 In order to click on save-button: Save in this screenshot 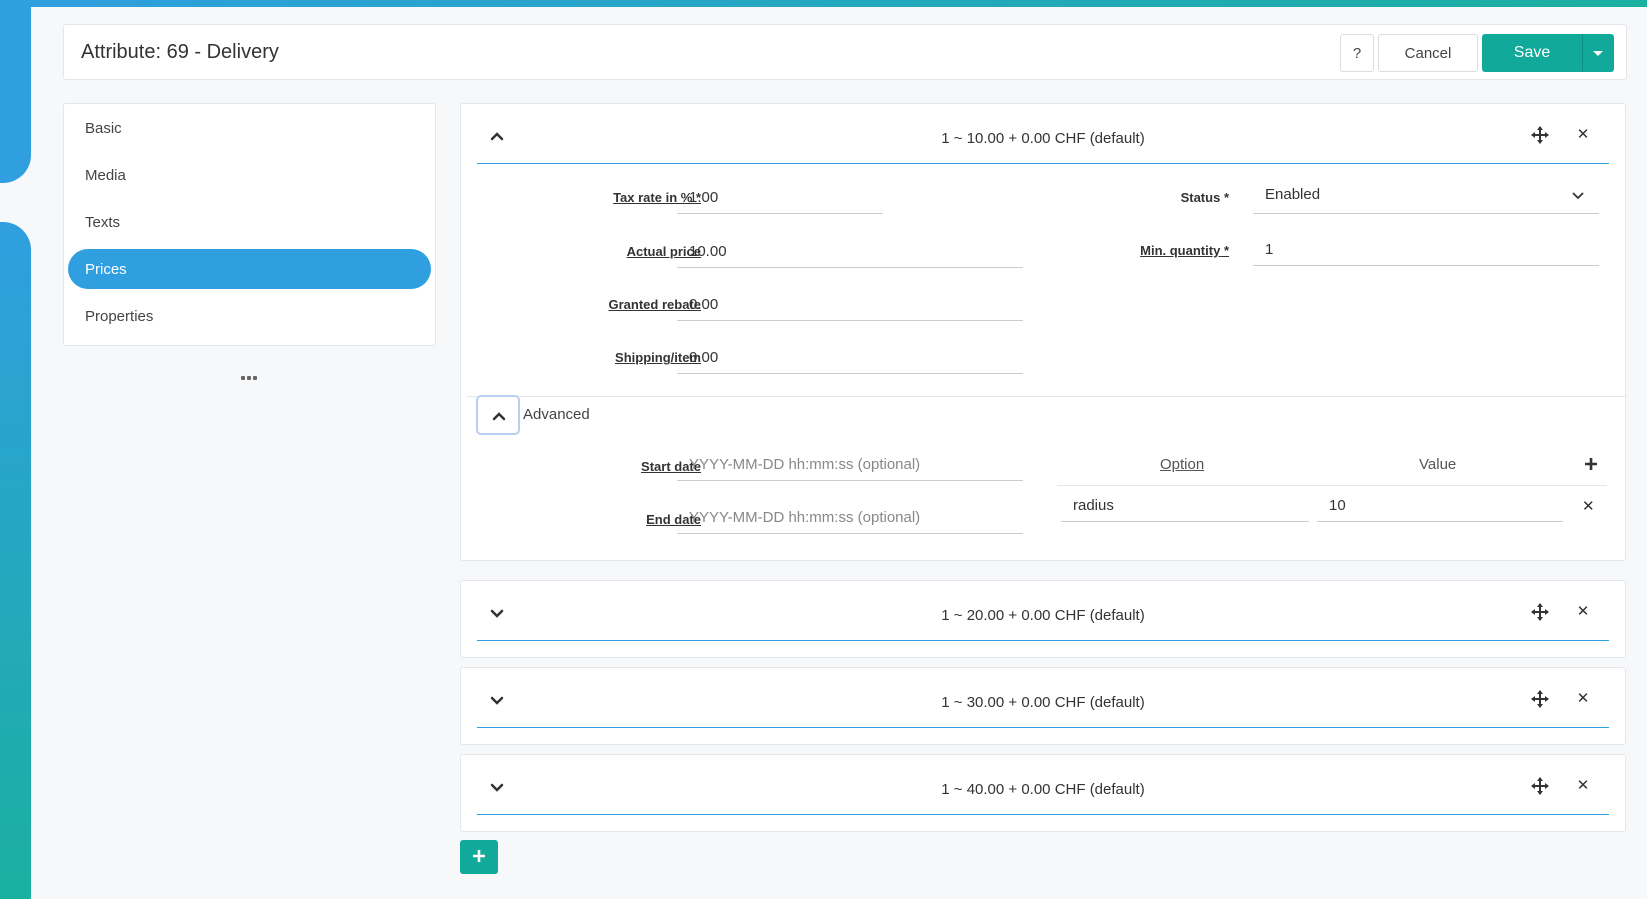, I will do `click(1532, 53)`.